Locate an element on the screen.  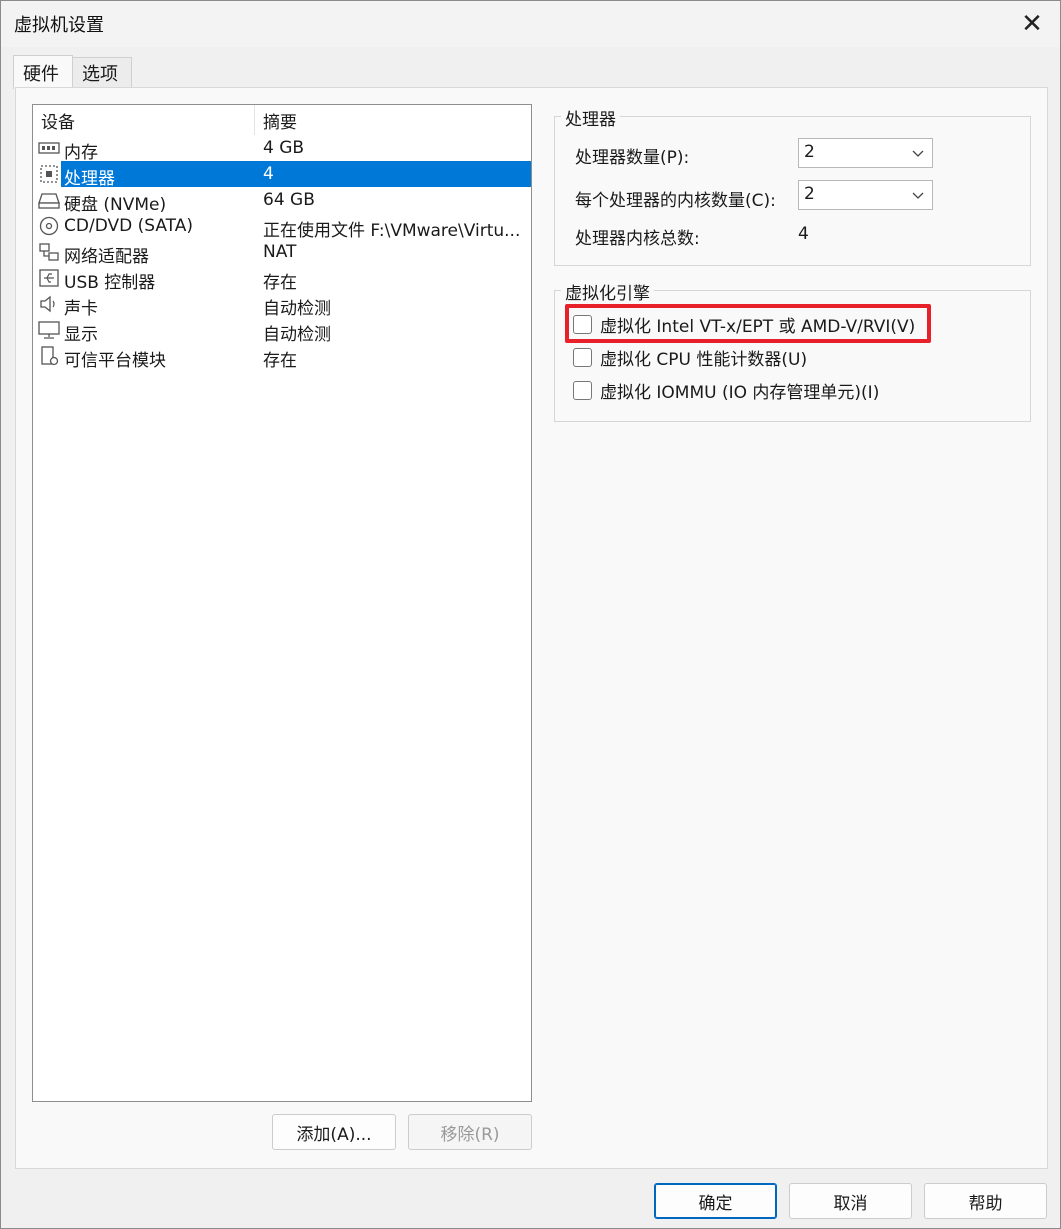
device-name: 内存 is located at coordinates (81, 153).